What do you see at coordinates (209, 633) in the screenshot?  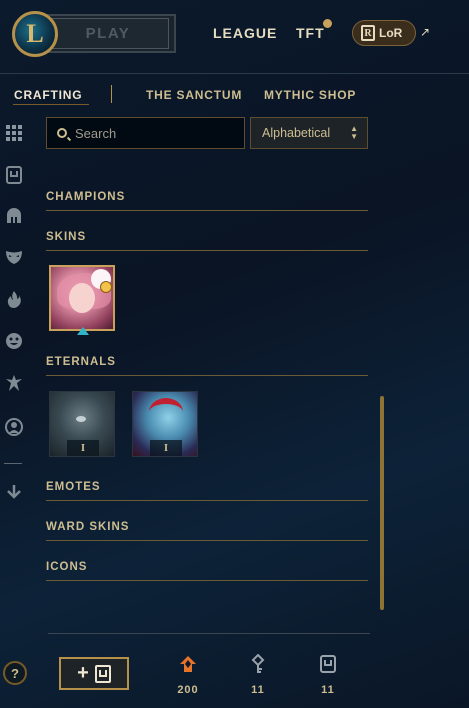 I see `footer-divider` at bounding box center [209, 633].